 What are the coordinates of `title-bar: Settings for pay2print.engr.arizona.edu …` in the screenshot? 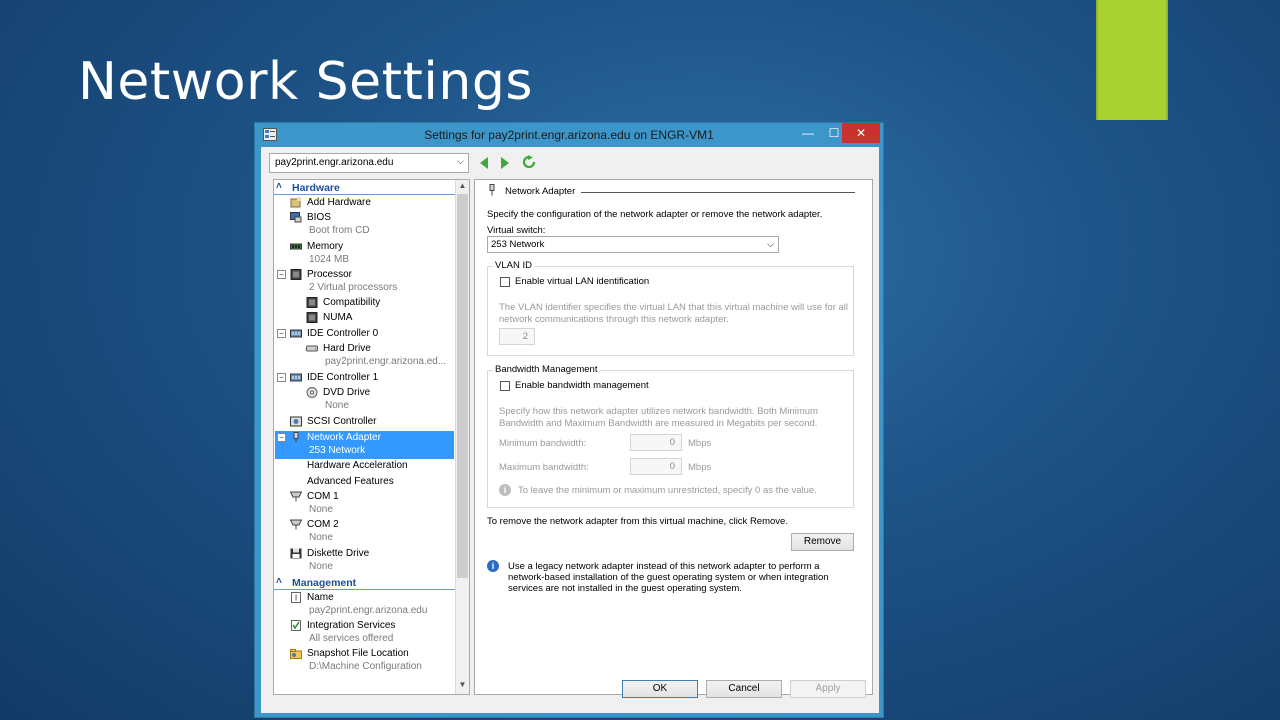 It's located at (569, 135).